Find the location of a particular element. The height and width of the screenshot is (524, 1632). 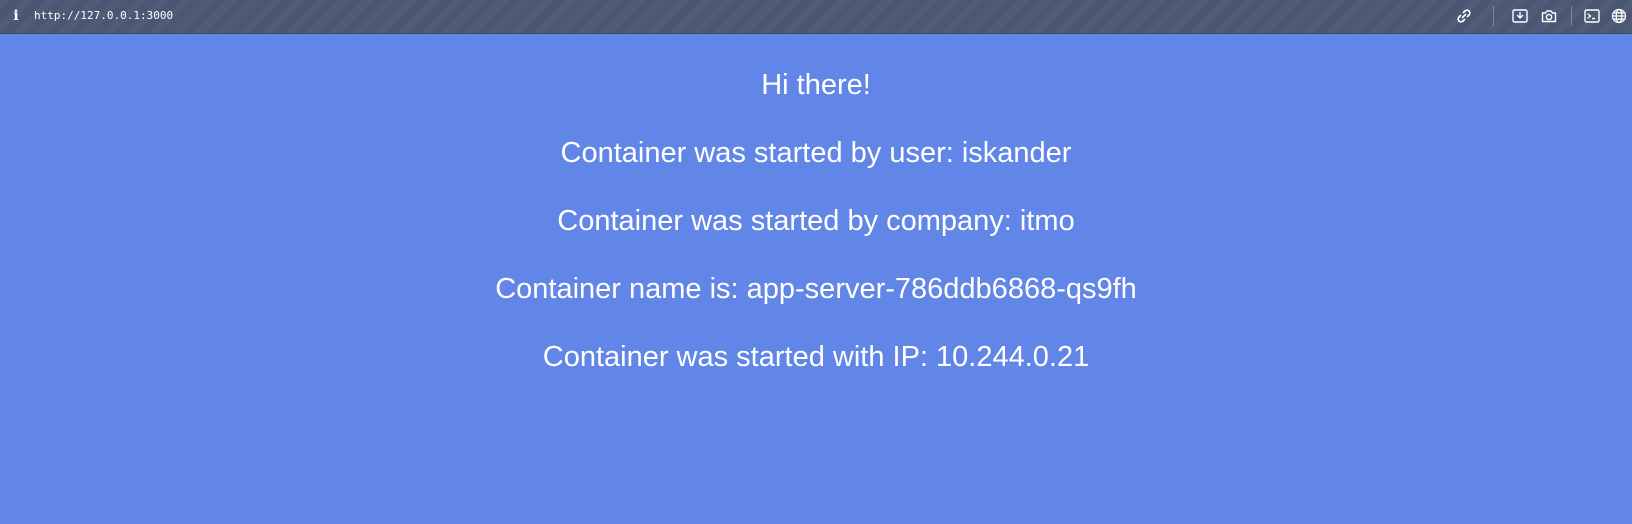

console-icon is located at coordinates (1592, 16).